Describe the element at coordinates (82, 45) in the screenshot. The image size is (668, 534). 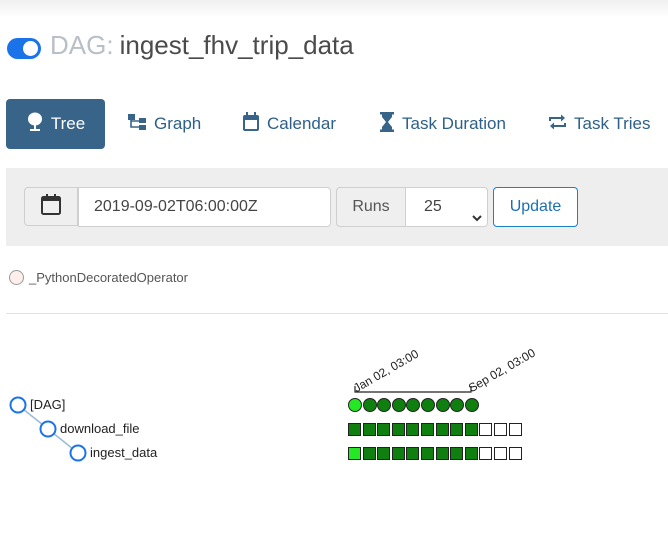
I see `title-prefix: DAG:` at that location.